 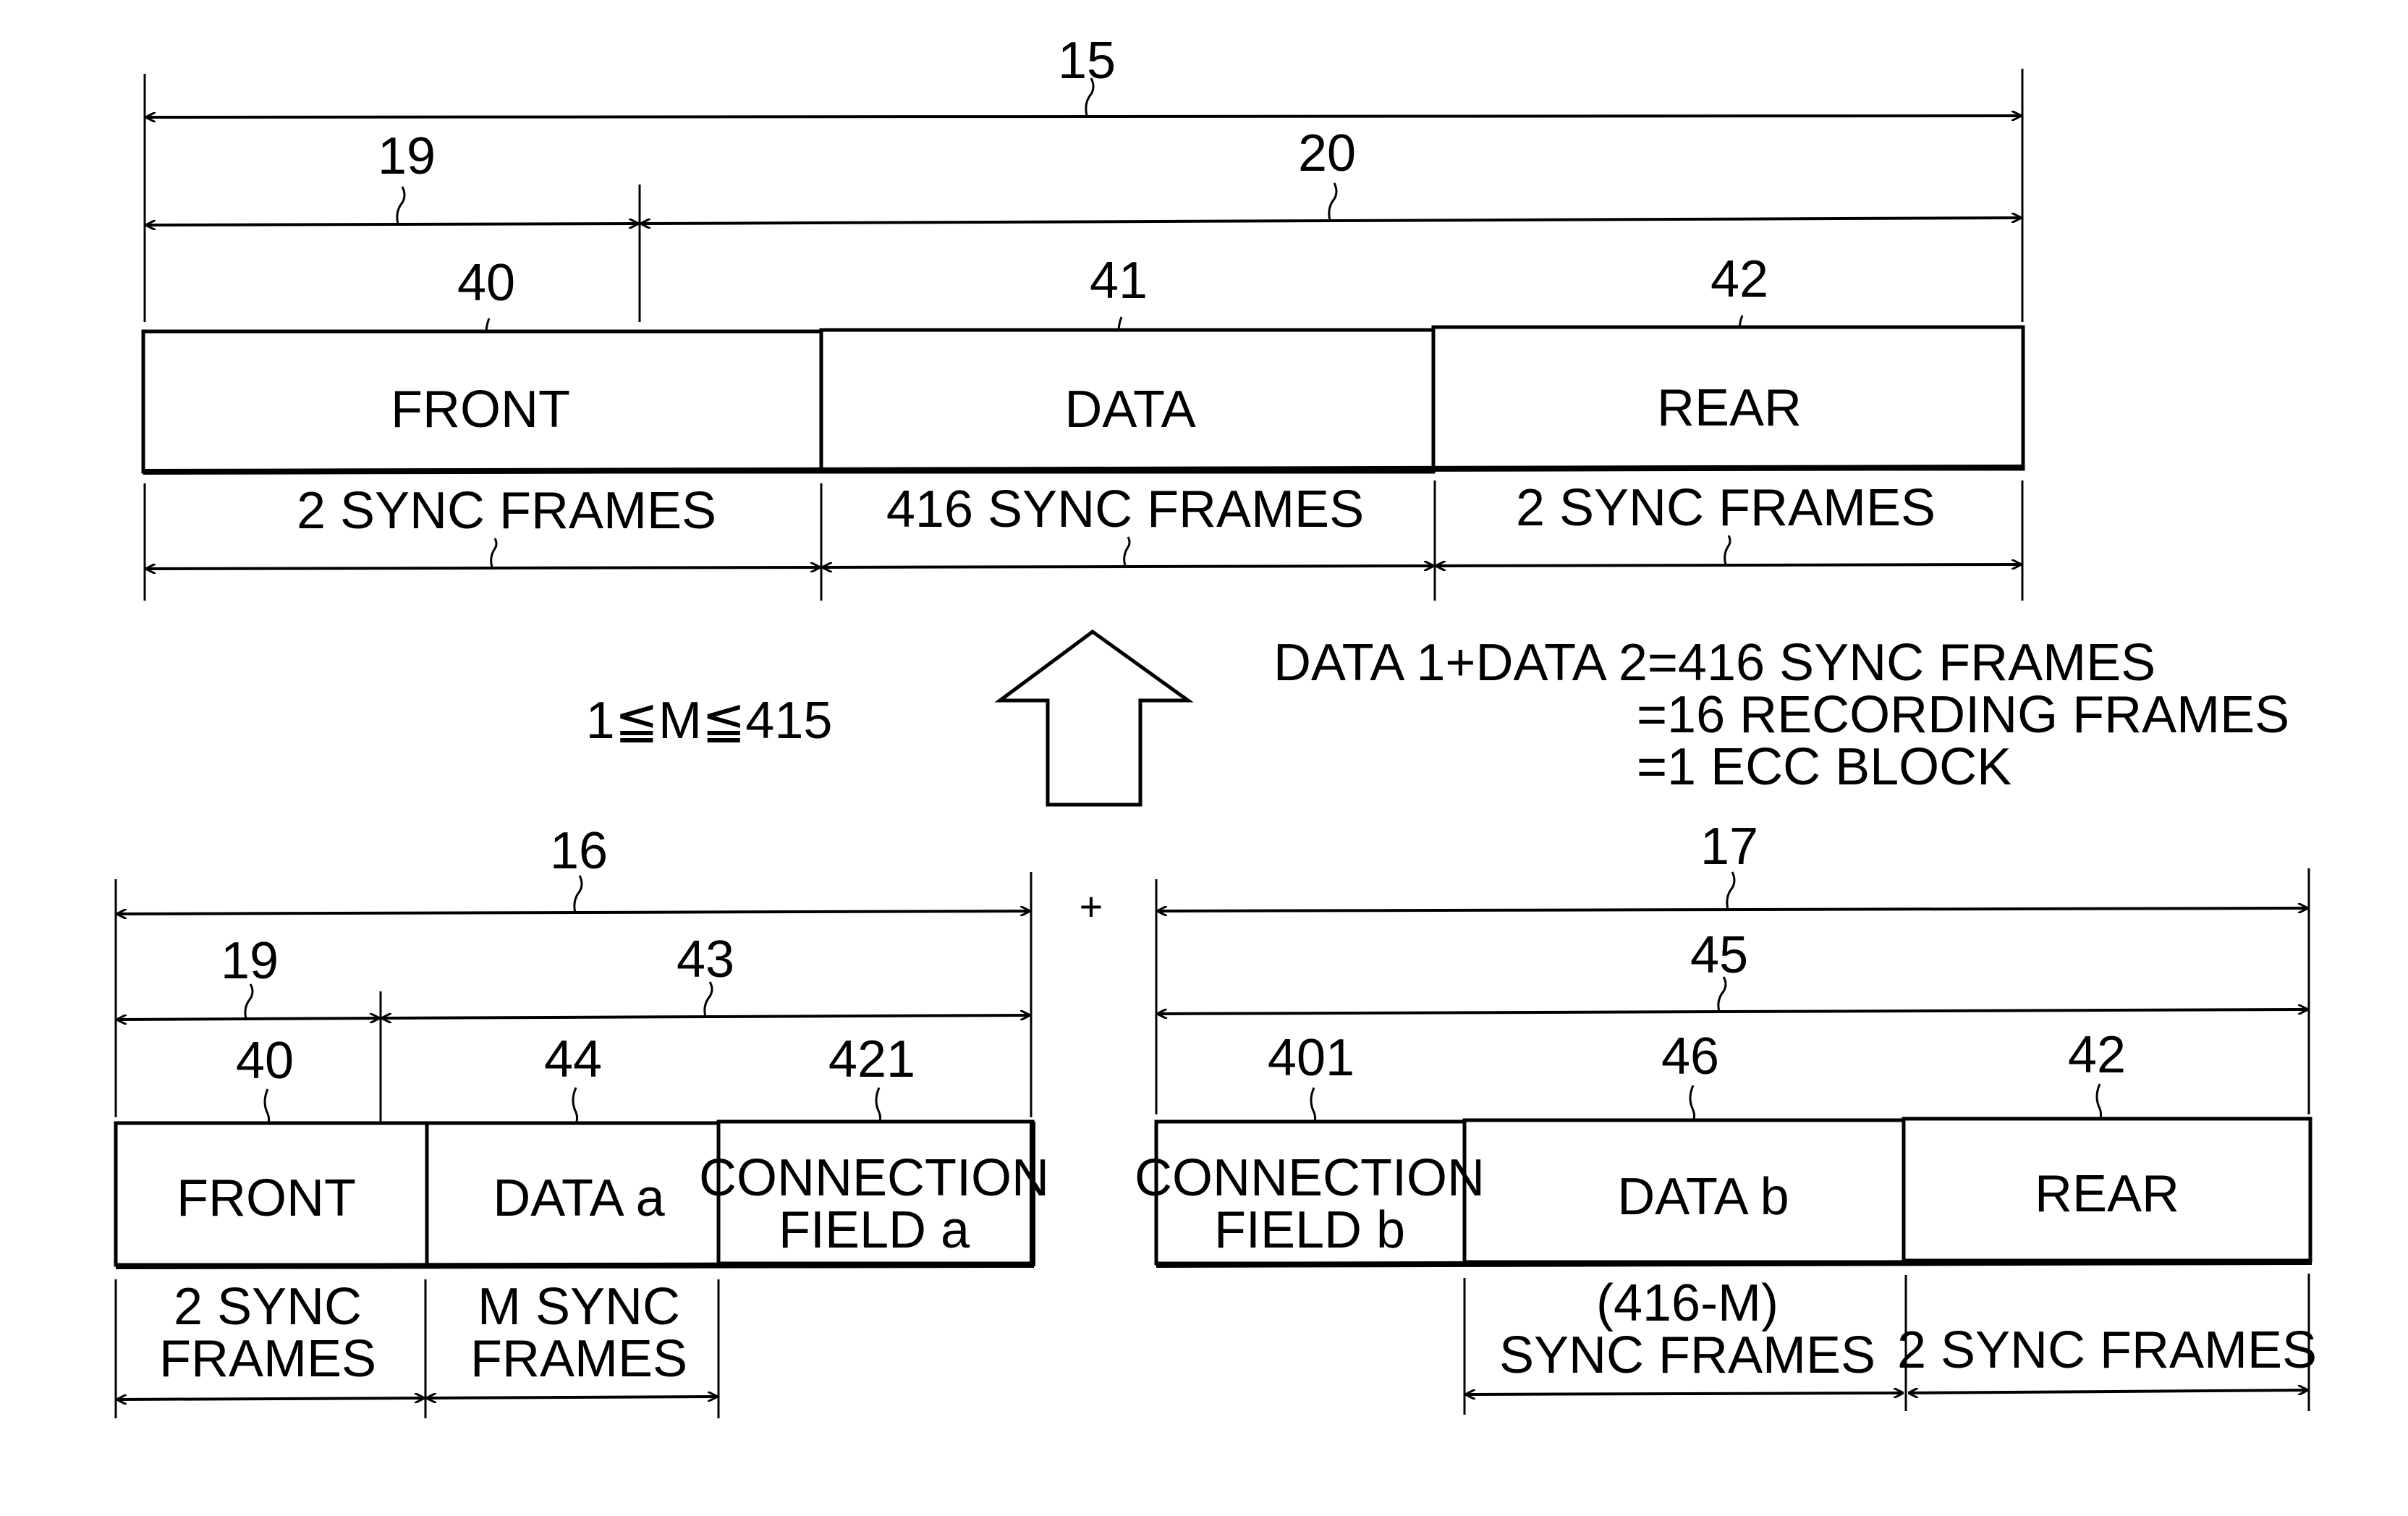 What do you see at coordinates (1703, 1197) in the screenshot?
I see `cell-label-data-b: DATA b` at bounding box center [1703, 1197].